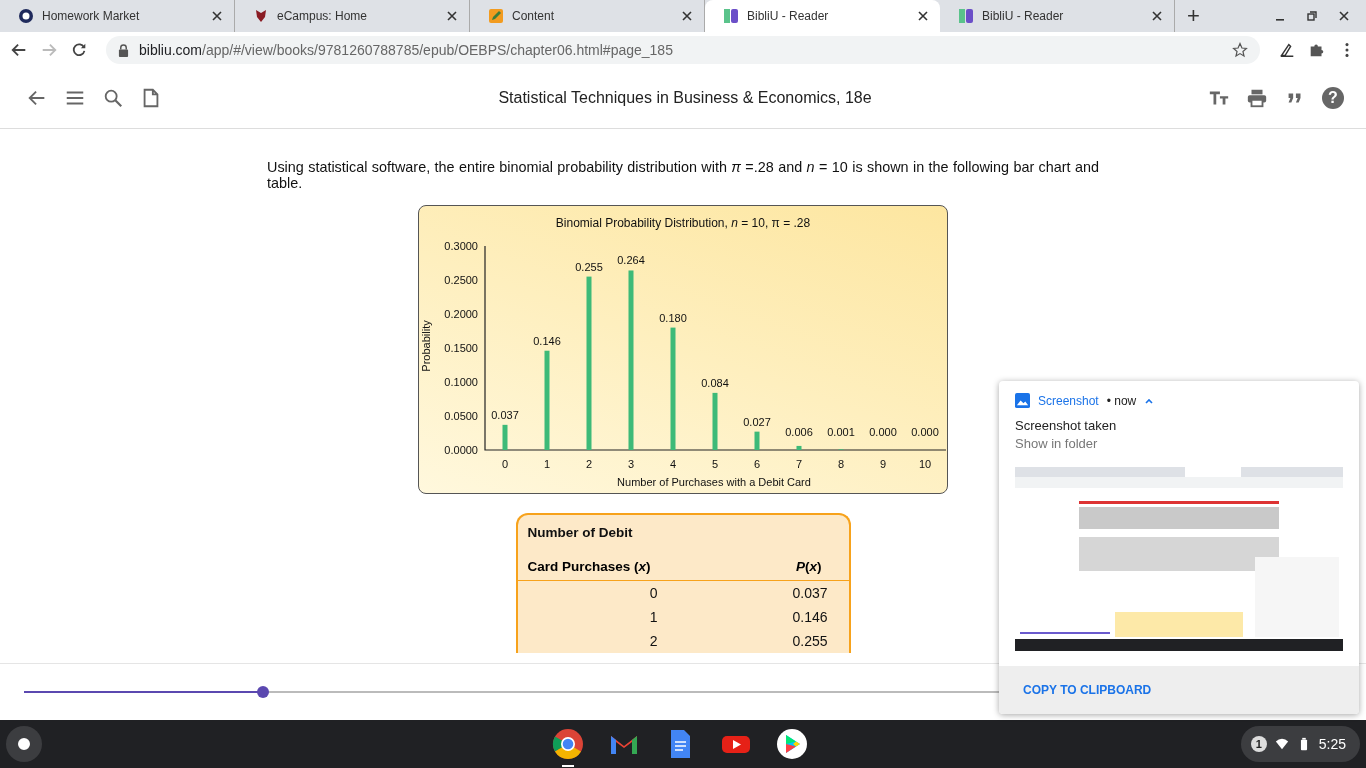 This screenshot has height=768, width=1366. What do you see at coordinates (631, 464) in the screenshot?
I see `x-tick-label: 3` at bounding box center [631, 464].